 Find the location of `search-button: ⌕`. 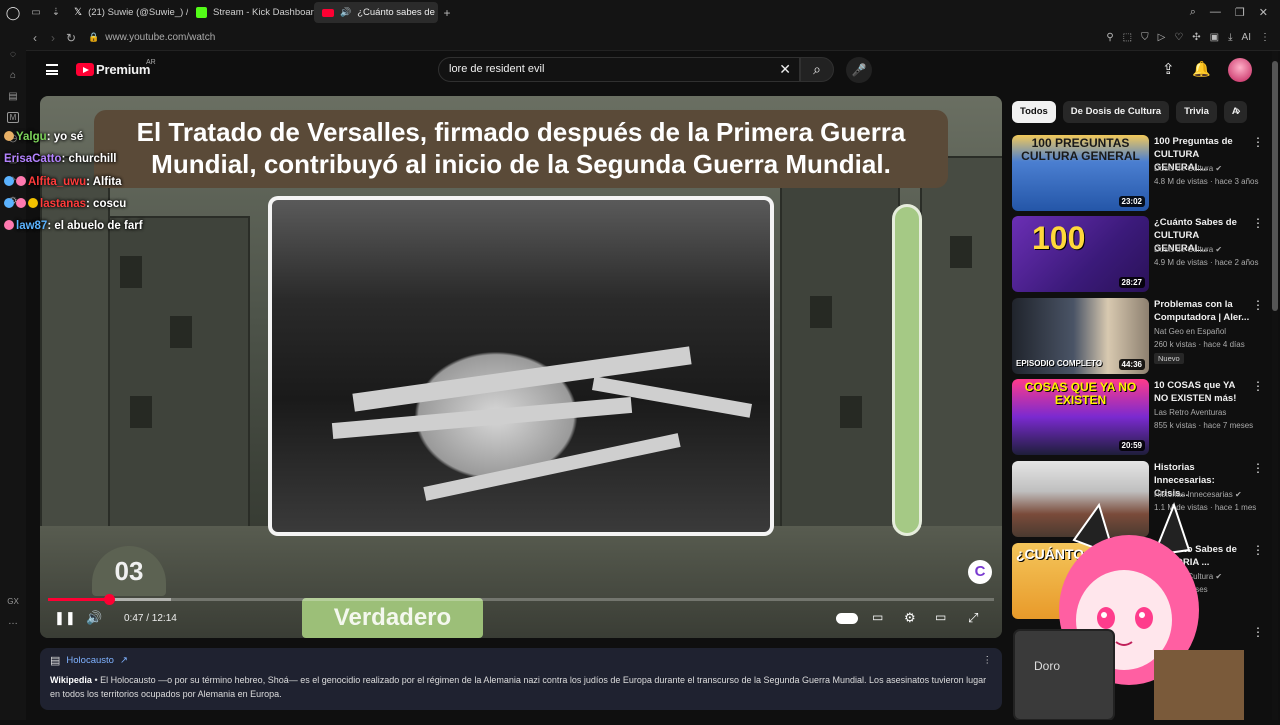

search-button: ⌕ is located at coordinates (817, 69).